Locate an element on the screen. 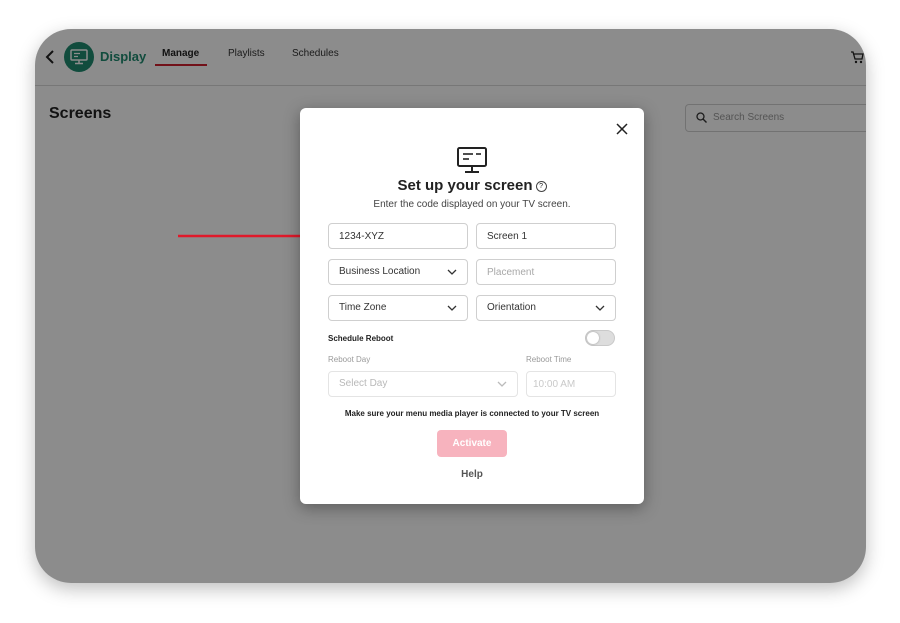 This screenshot has height=623, width=900. schedule-reboot-toggle is located at coordinates (600, 338).